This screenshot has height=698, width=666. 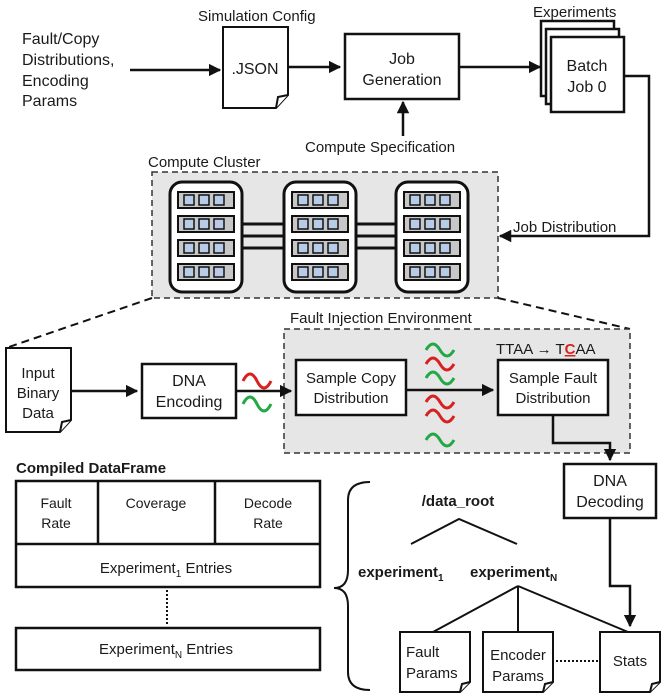 I want to click on job-generation-label-1: Job, so click(x=402, y=59).